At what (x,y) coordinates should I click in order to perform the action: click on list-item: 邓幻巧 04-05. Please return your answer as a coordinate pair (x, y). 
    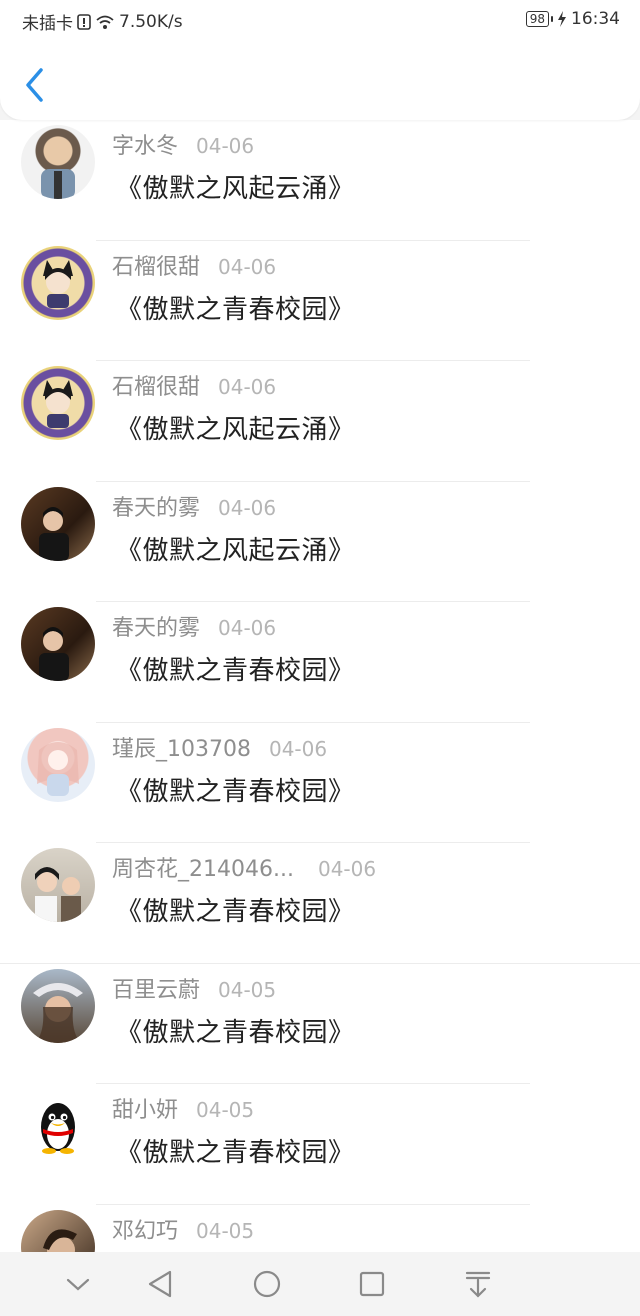
    Looking at the image, I should click on (320, 1228).